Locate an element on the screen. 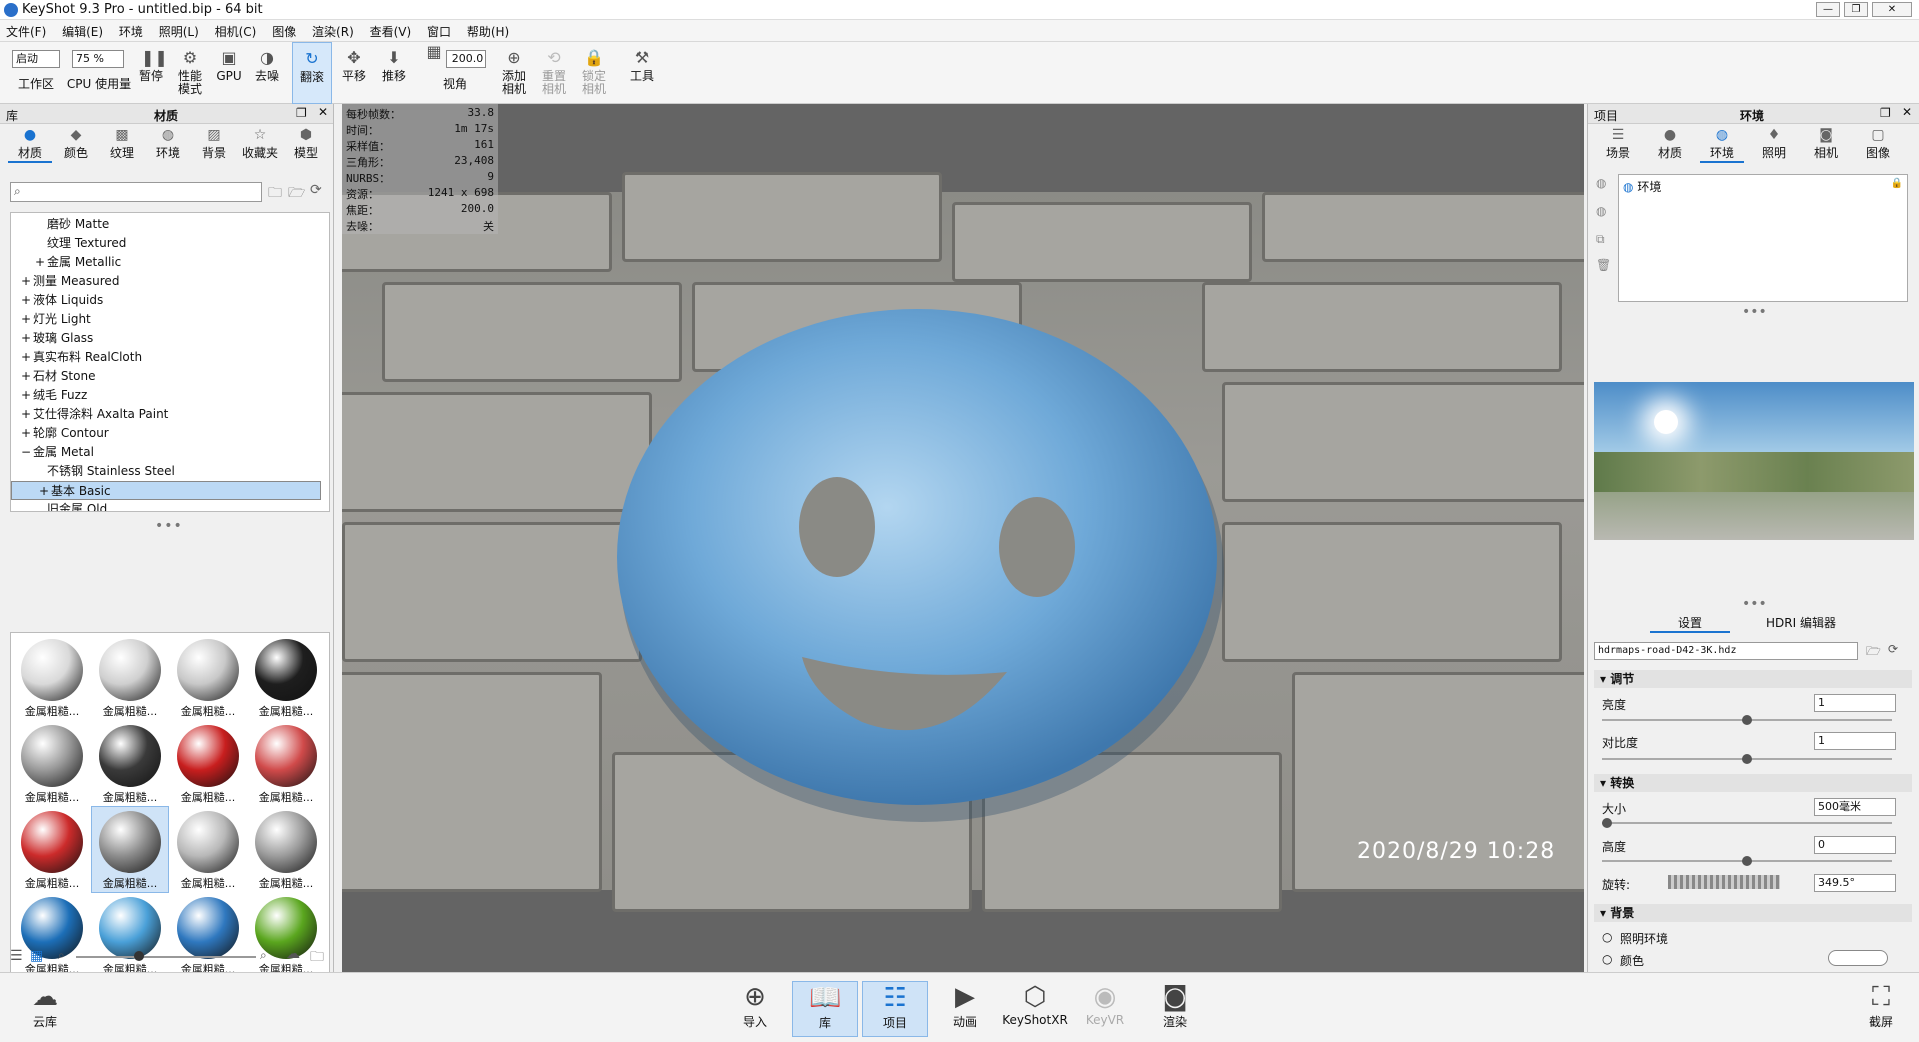 This screenshot has width=1919, height=1042. zoom-out-icon: ⌕ is located at coordinates (61, 955).